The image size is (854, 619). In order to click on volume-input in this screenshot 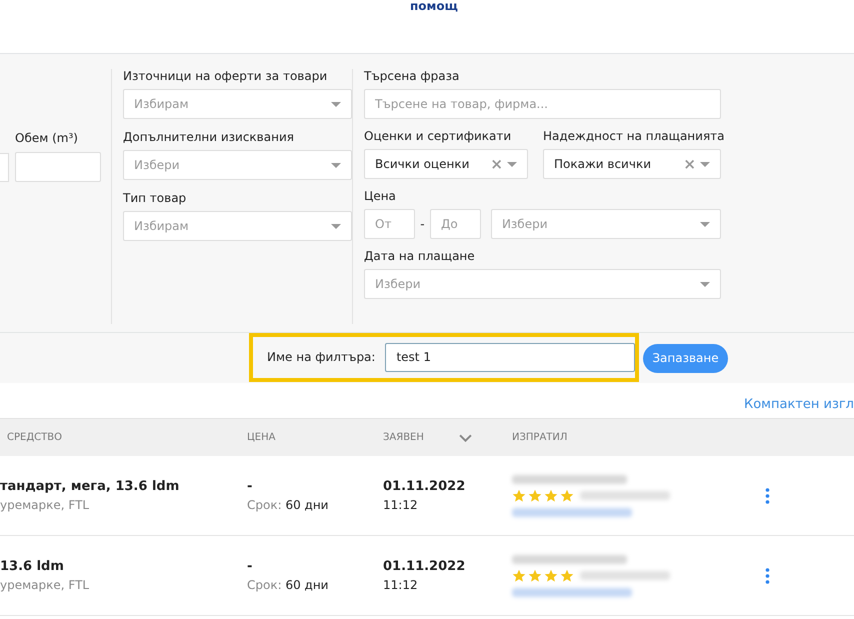, I will do `click(58, 167)`.